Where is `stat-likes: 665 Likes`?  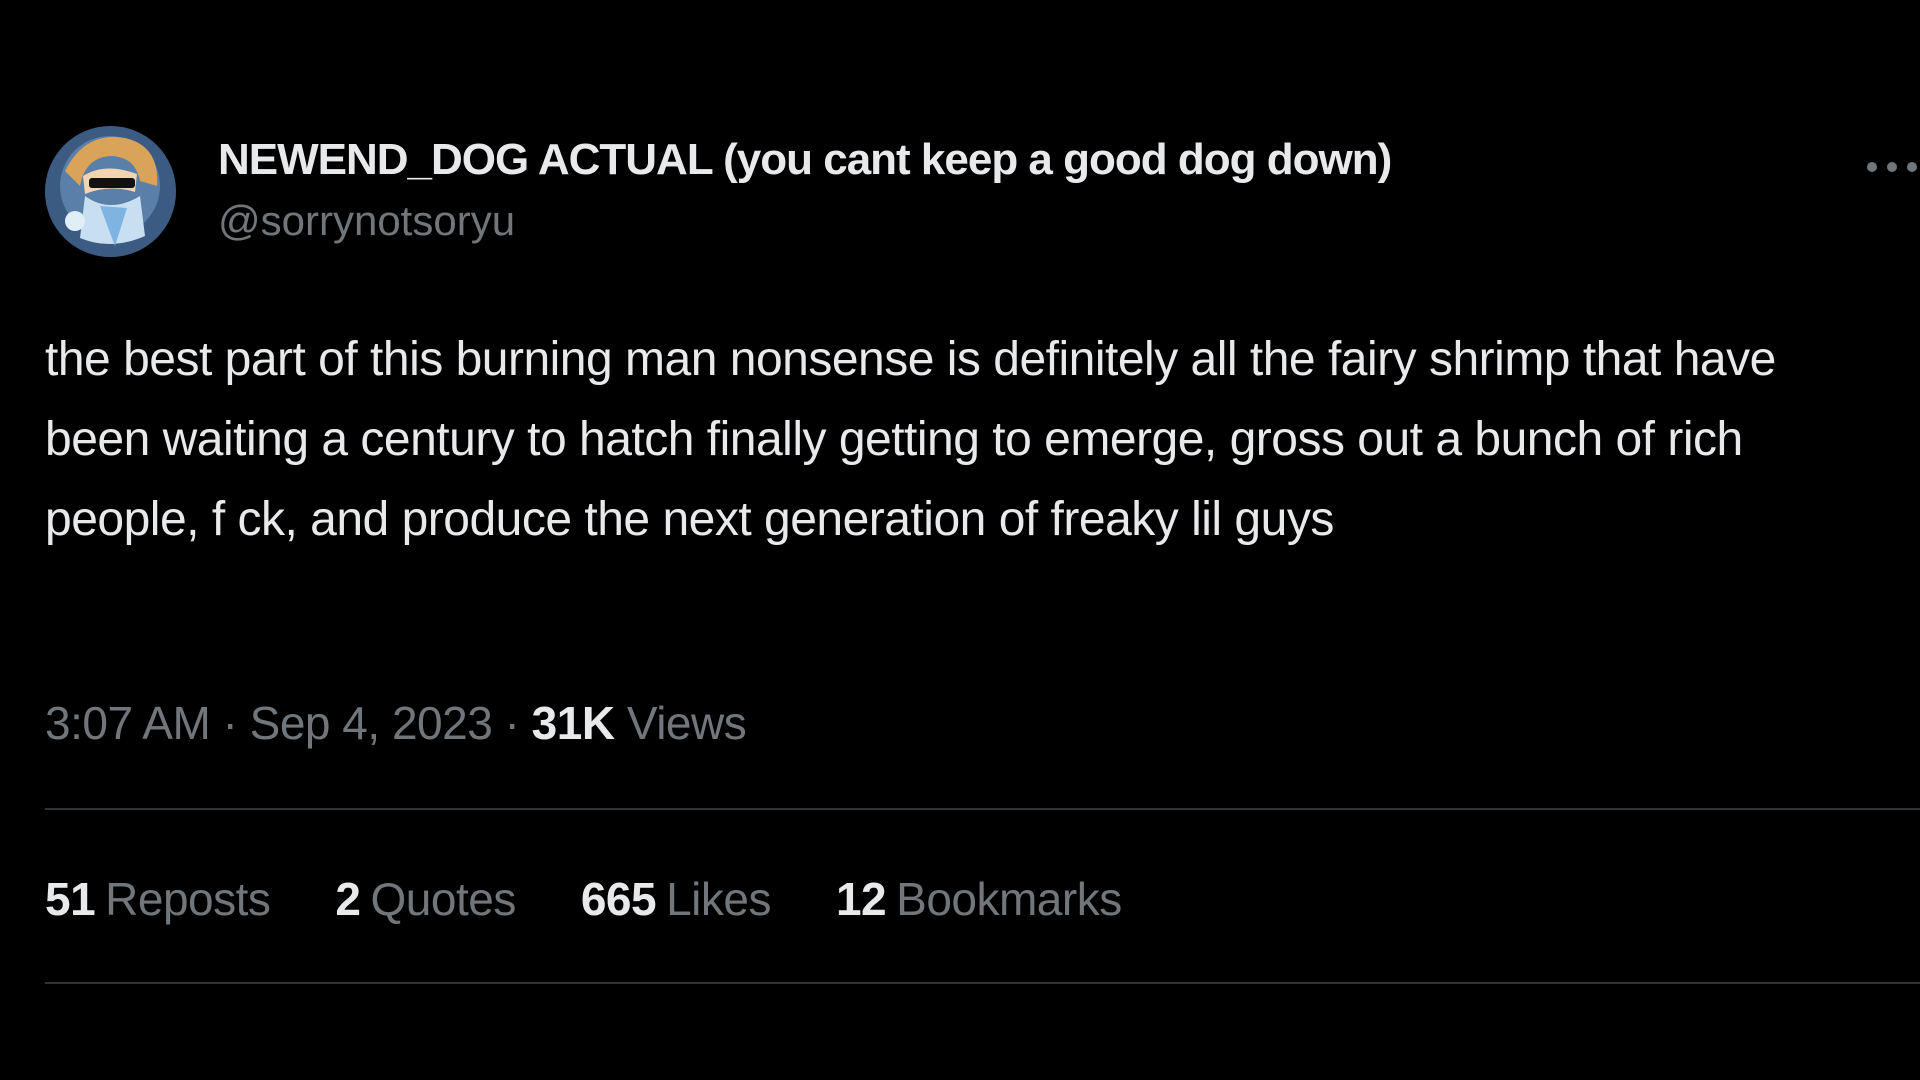
stat-likes: 665 Likes is located at coordinates (676, 899).